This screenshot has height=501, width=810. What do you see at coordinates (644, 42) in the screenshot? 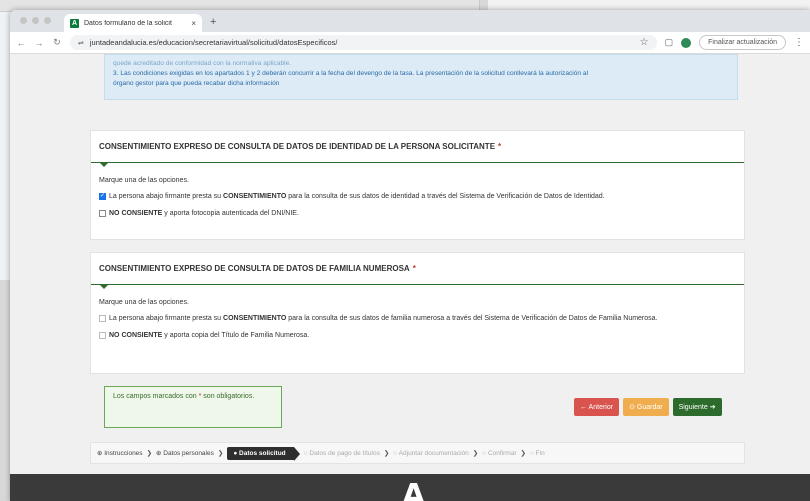
I see `bookmark-star-icon: ☆` at bounding box center [644, 42].